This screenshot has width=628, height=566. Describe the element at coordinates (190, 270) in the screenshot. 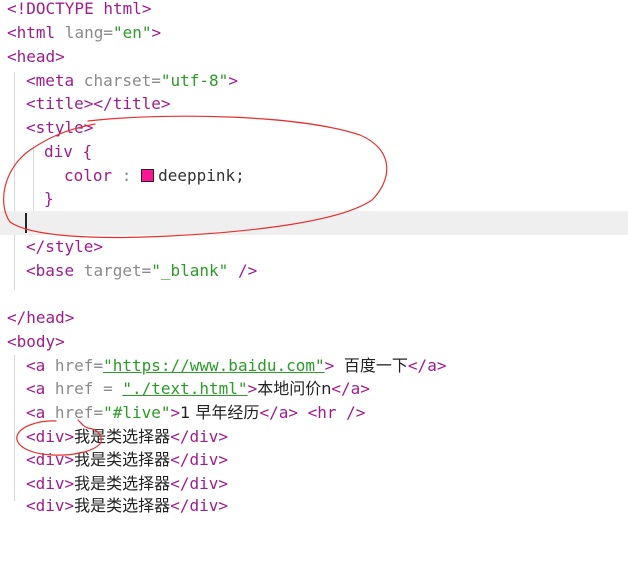

I see `string-token: "_blank"` at that location.